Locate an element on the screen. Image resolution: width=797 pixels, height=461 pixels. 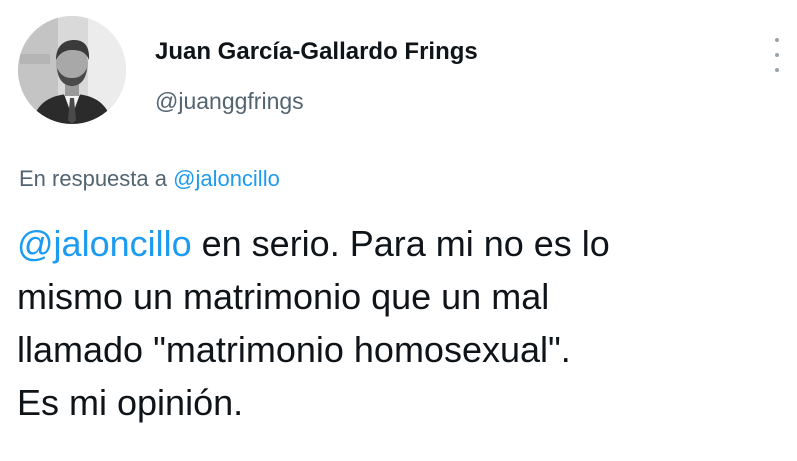
tweet-line-1-text: en serio. Para mi no es lo is located at coordinates (400, 243).